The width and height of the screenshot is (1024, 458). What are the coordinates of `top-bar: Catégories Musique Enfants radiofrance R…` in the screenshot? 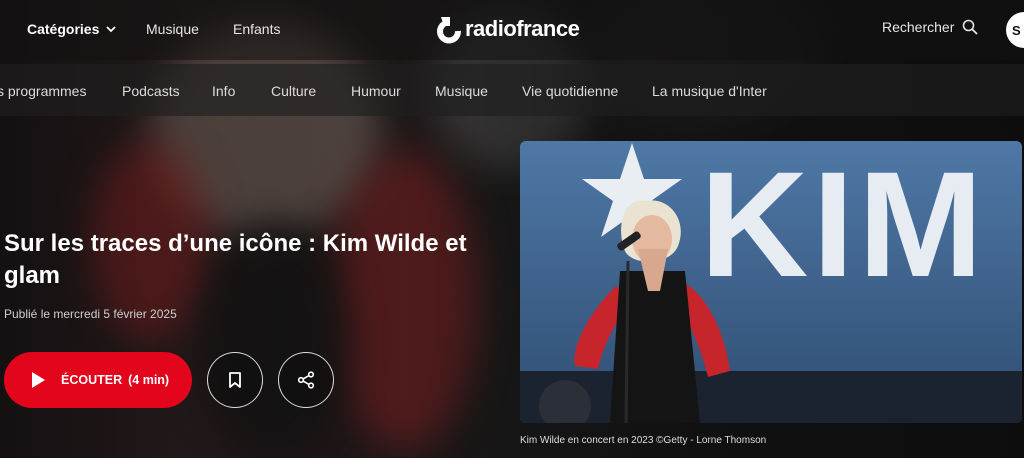 It's located at (512, 30).